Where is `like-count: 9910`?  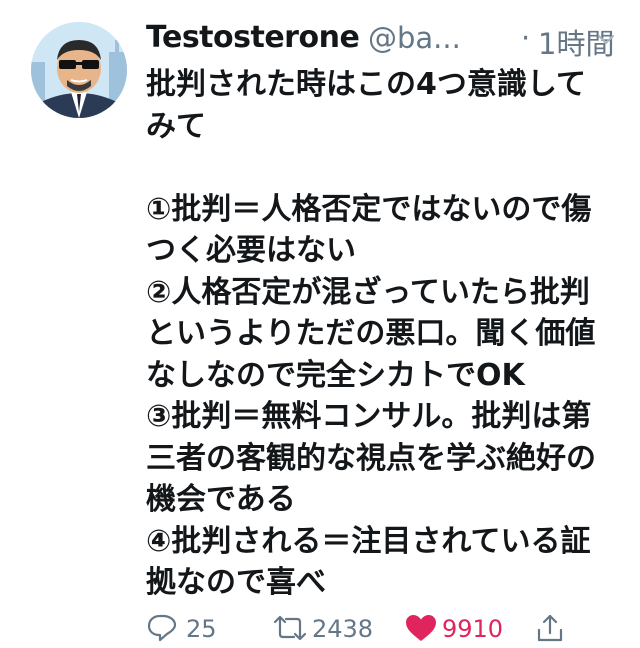
like-count: 9910 is located at coordinates (473, 629).